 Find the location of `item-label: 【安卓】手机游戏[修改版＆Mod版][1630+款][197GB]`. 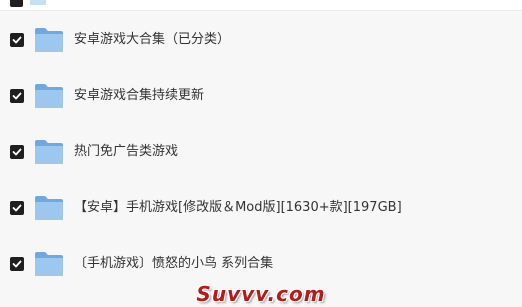

item-label: 【安卓】手机游戏[修改版＆Mod版][1630+款][197GB] is located at coordinates (238, 208).